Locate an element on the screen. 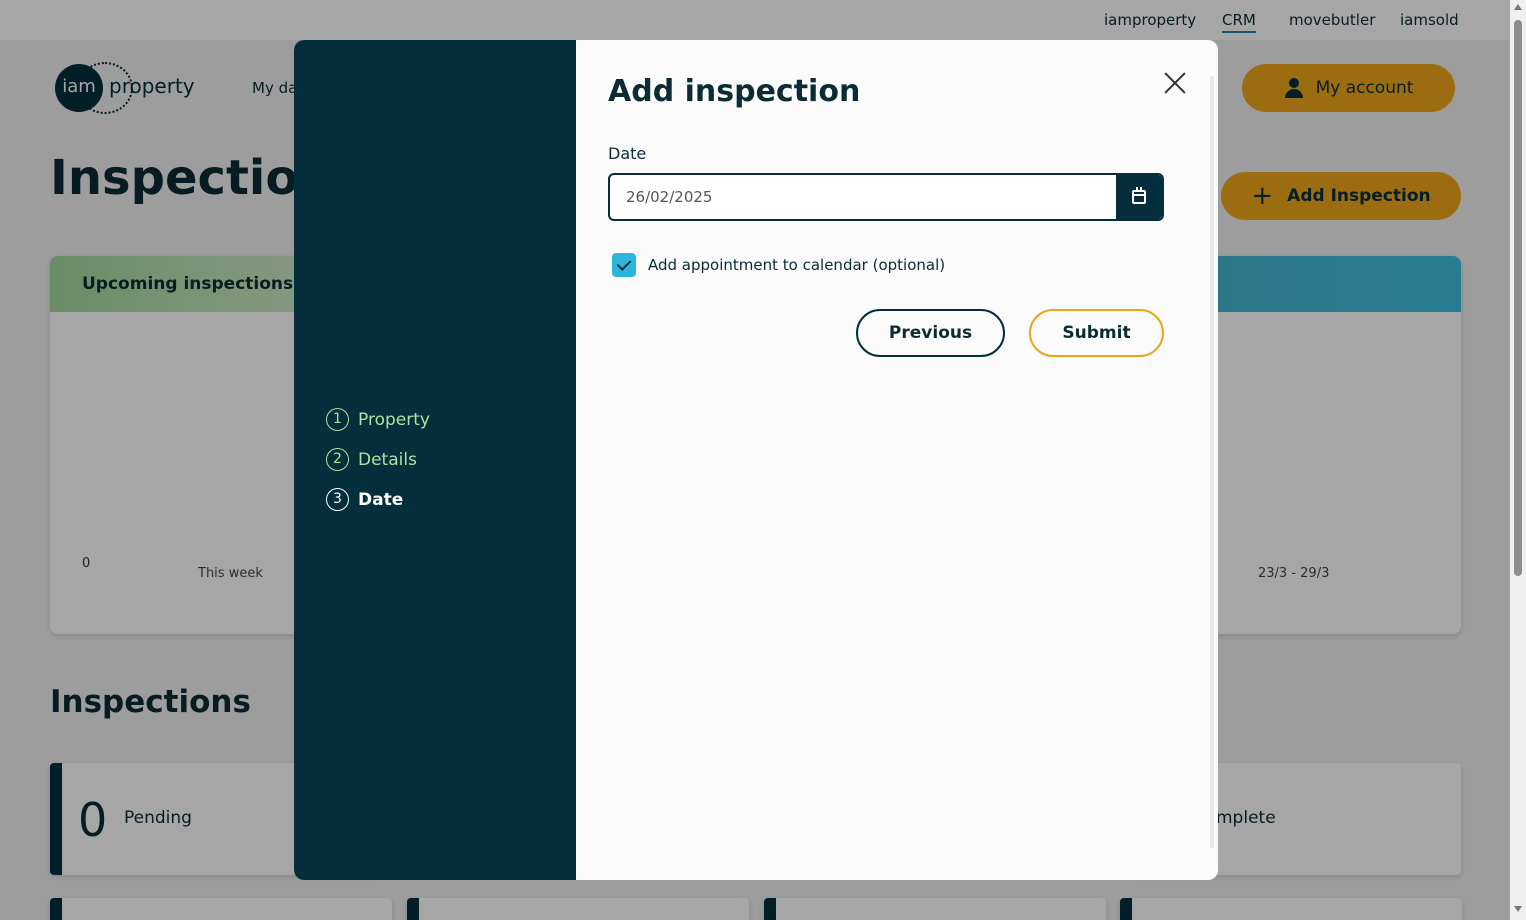 The image size is (1526, 920). step-date: 3 Date is located at coordinates (364, 499).